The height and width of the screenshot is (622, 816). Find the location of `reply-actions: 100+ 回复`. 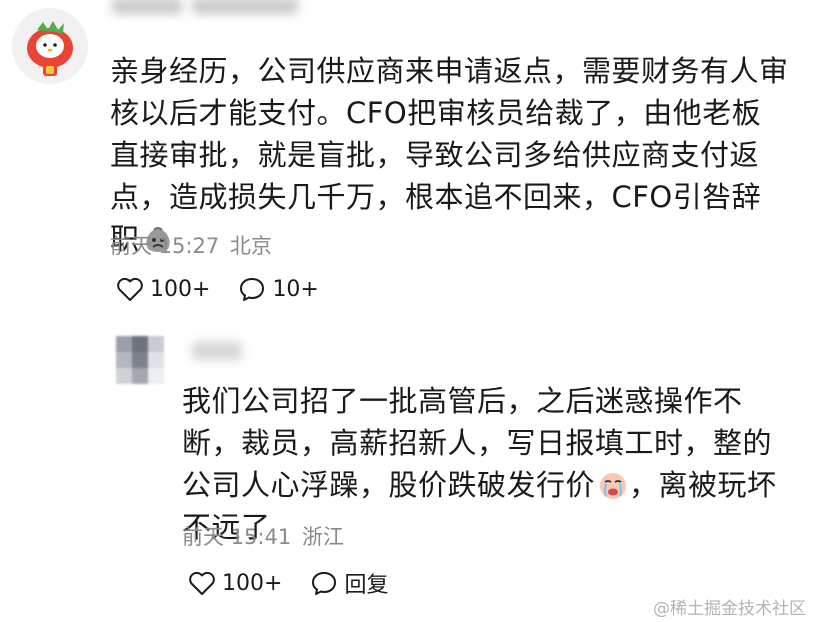

reply-actions: 100+ 回复 is located at coordinates (302, 583).